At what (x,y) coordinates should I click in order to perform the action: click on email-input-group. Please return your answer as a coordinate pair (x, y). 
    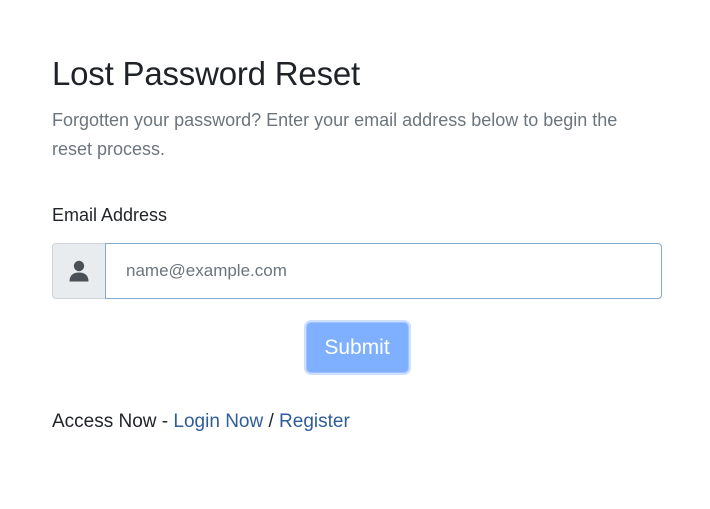
    Looking at the image, I should click on (357, 271).